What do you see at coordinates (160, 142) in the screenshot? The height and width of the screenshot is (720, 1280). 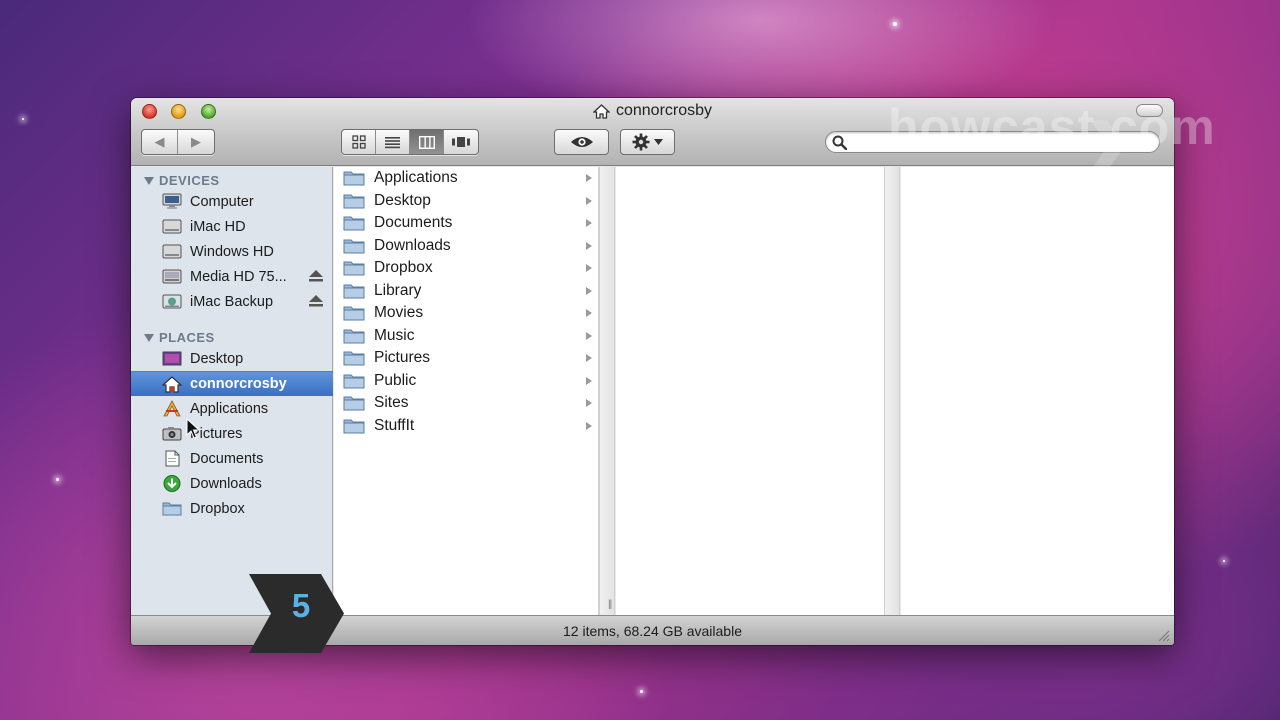 I see `back-button: ◀` at bounding box center [160, 142].